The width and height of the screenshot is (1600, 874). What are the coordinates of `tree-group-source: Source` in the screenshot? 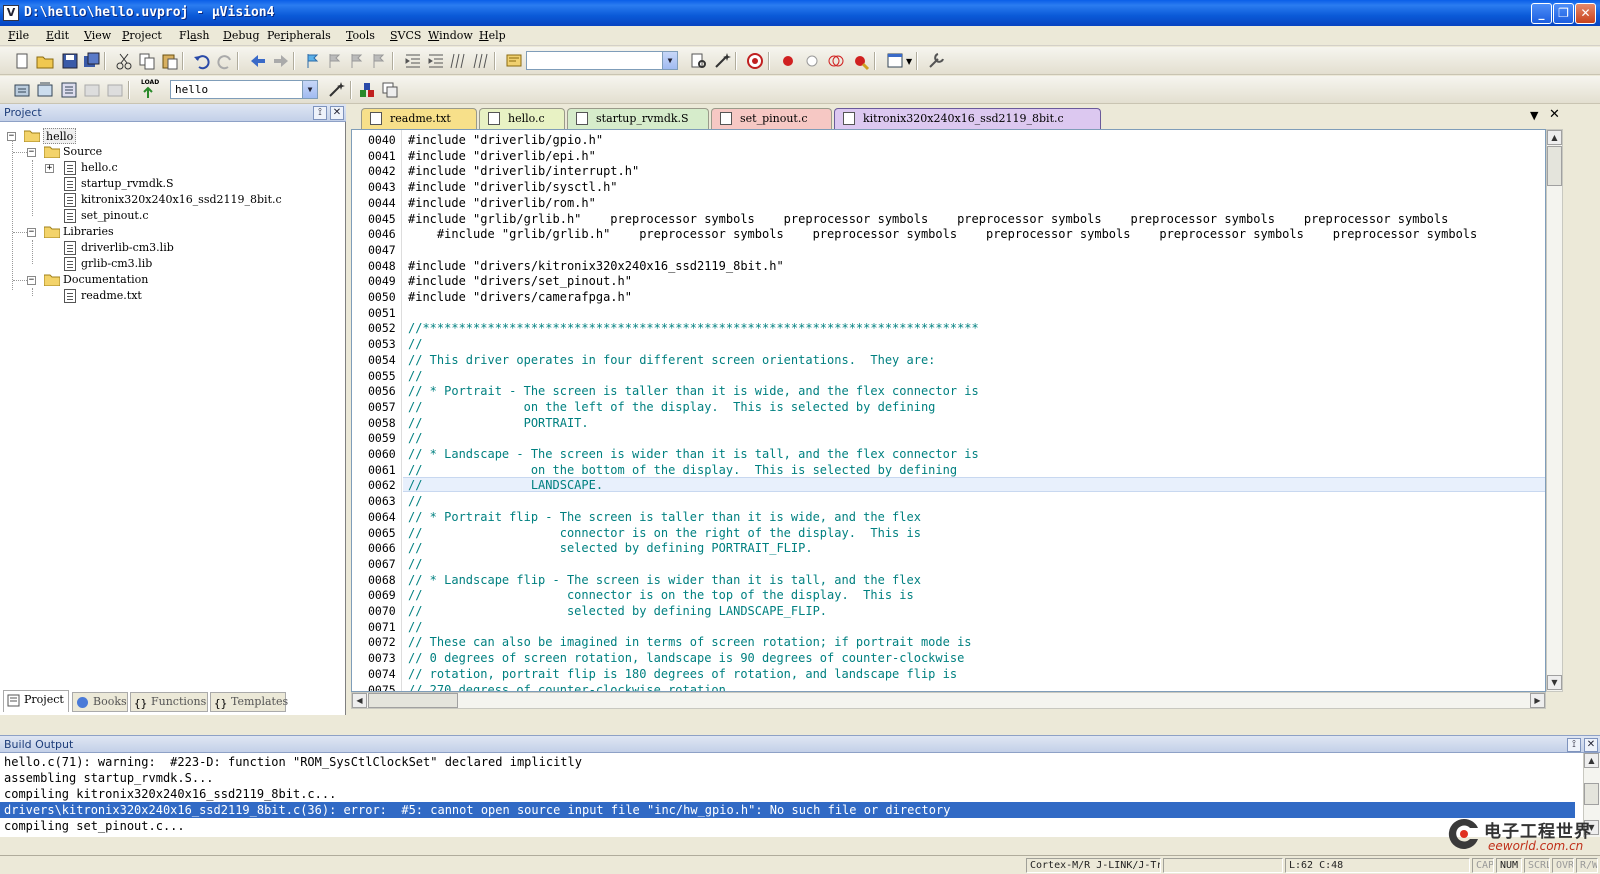 It's located at (82, 152).